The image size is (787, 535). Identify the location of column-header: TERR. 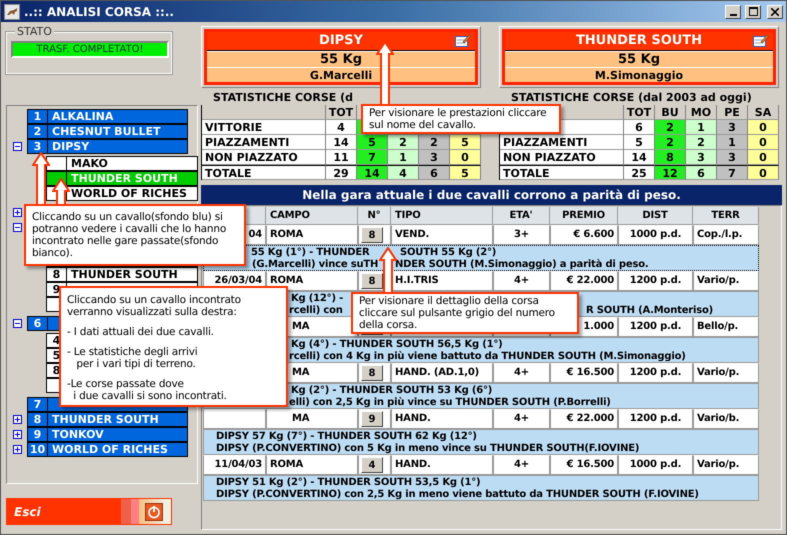
(726, 216).